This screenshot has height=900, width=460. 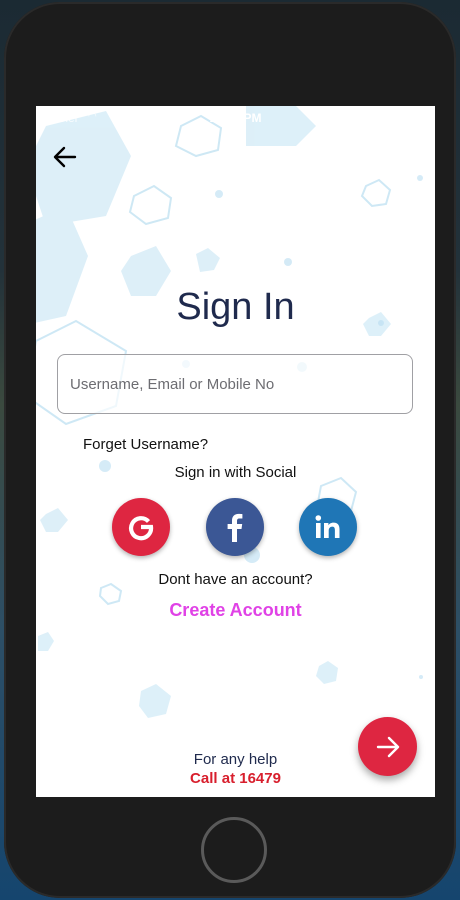 What do you see at coordinates (235, 472) in the screenshot?
I see `social-label: Sign in with Social` at bounding box center [235, 472].